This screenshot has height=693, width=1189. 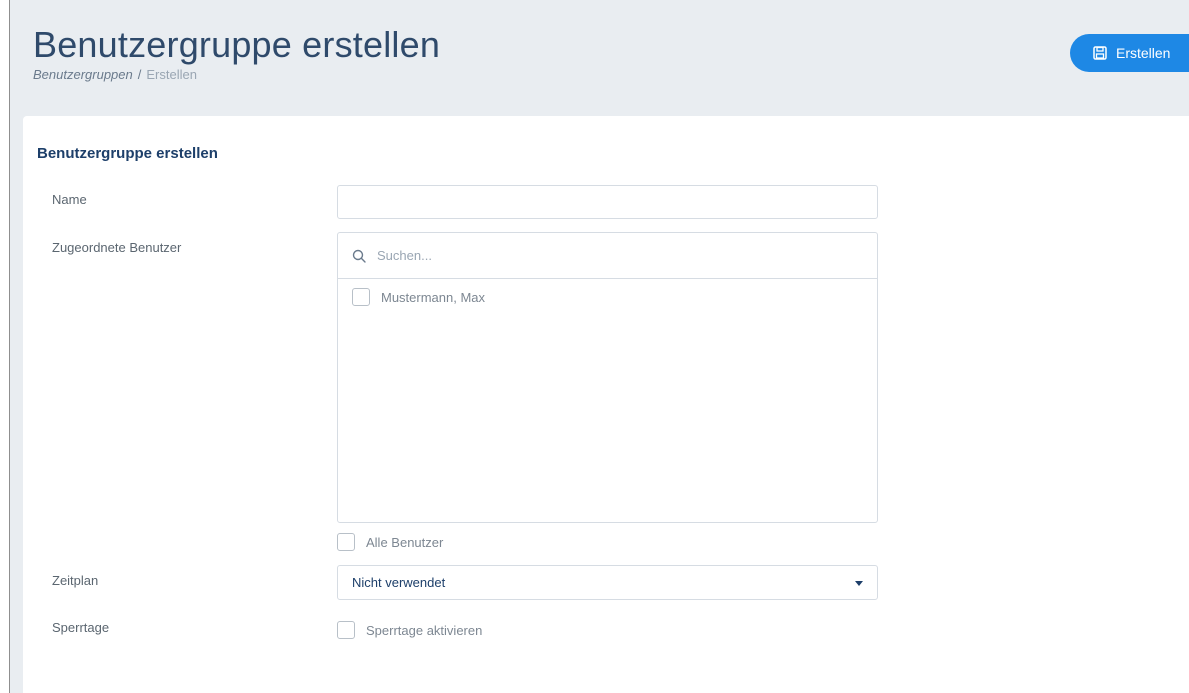 What do you see at coordinates (405, 542) in the screenshot?
I see `all-users-label: Alle Benutzer` at bounding box center [405, 542].